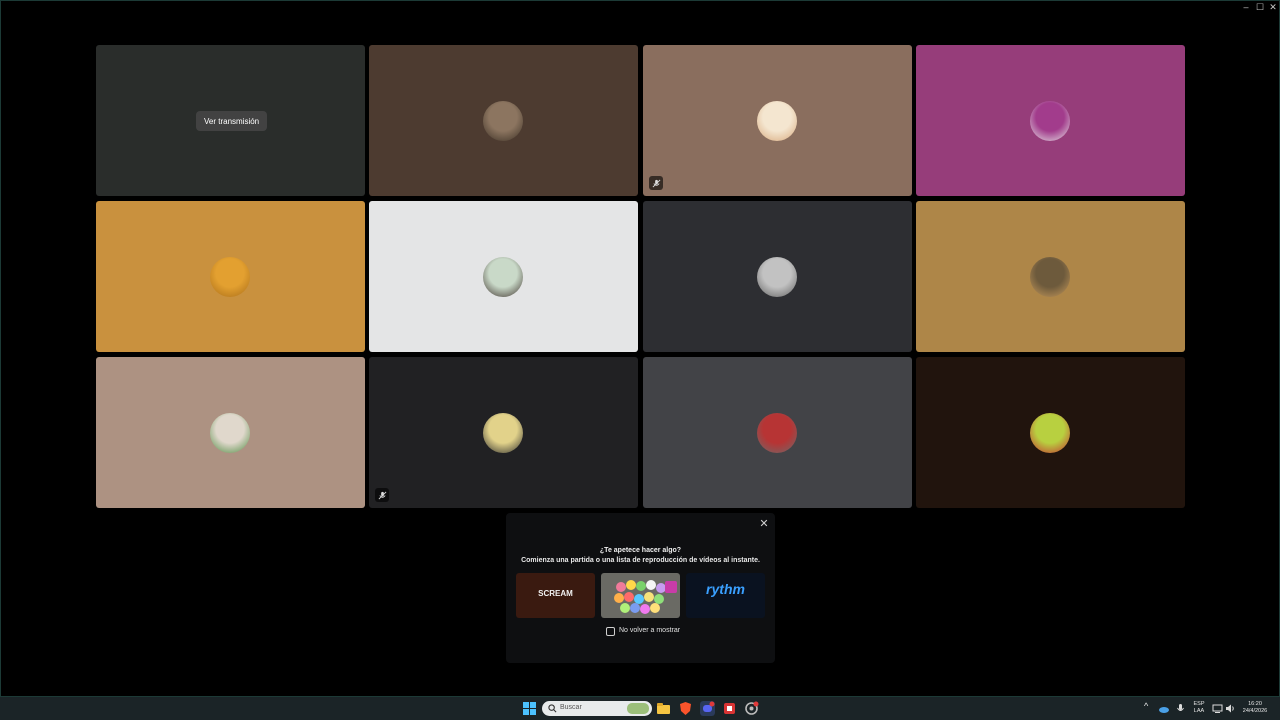 This screenshot has height=720, width=1280. I want to click on file-explorer-icon, so click(663, 708).